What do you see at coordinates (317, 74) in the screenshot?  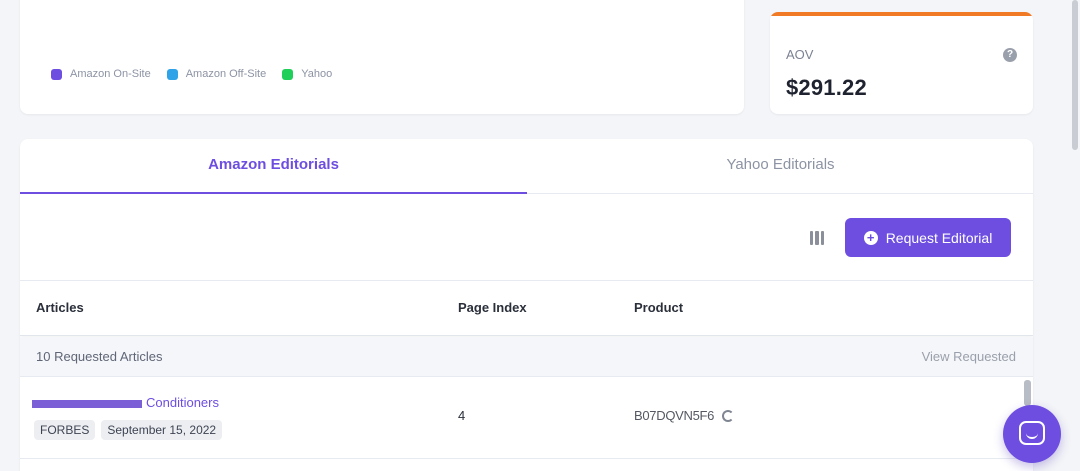 I see `legend-label: Yahoo` at bounding box center [317, 74].